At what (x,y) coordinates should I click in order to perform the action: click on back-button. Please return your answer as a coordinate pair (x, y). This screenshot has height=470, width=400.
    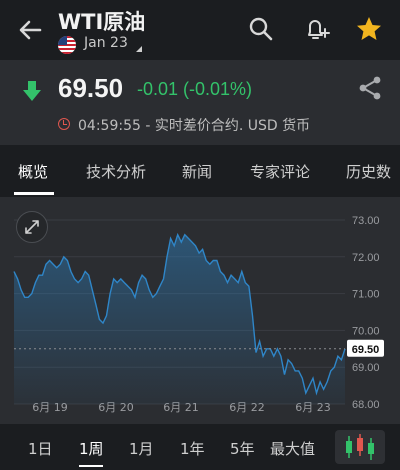
    Looking at the image, I should click on (30, 30).